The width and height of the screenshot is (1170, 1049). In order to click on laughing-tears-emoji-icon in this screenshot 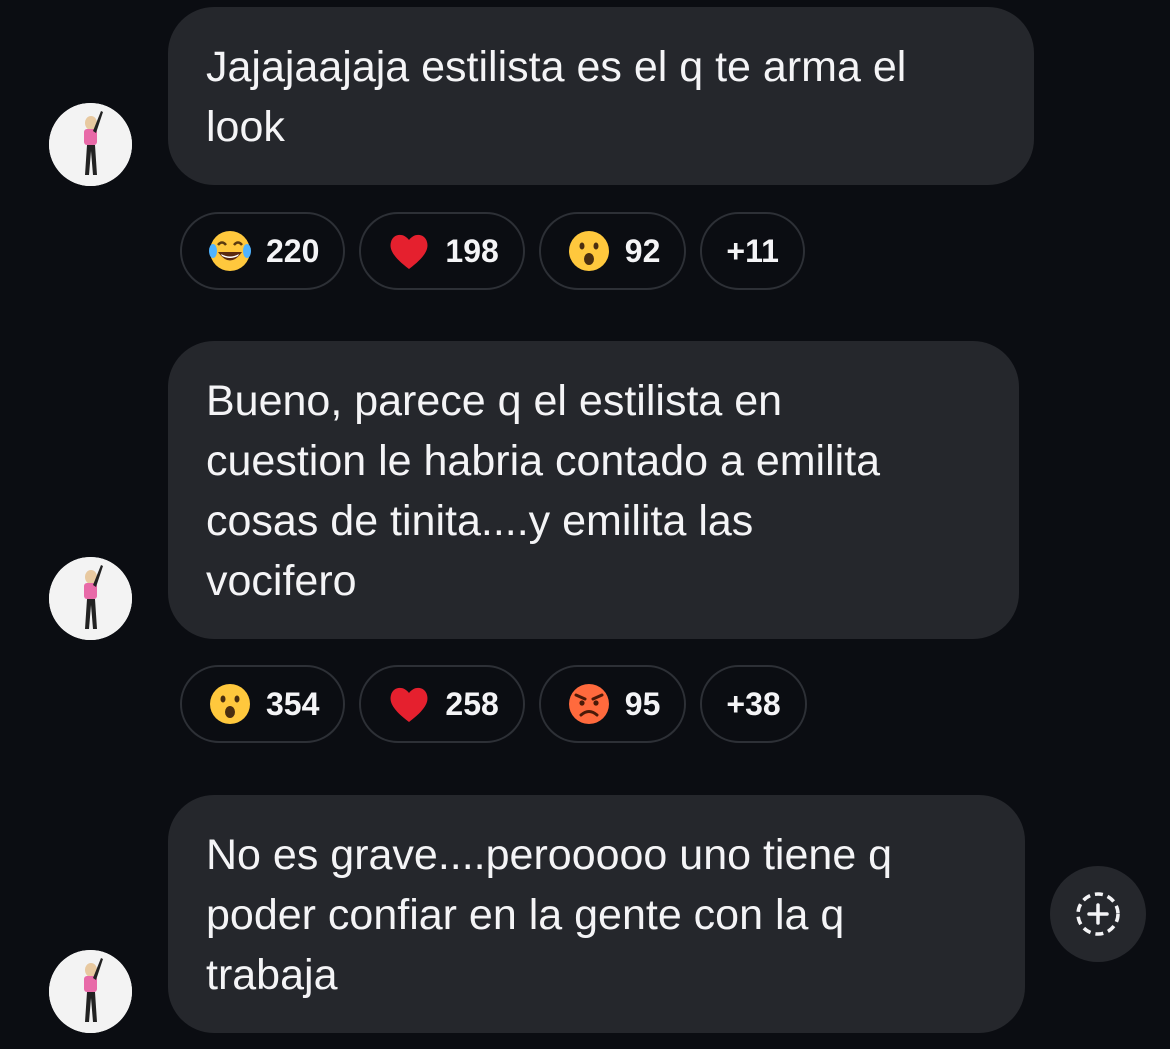, I will do `click(230, 251)`.